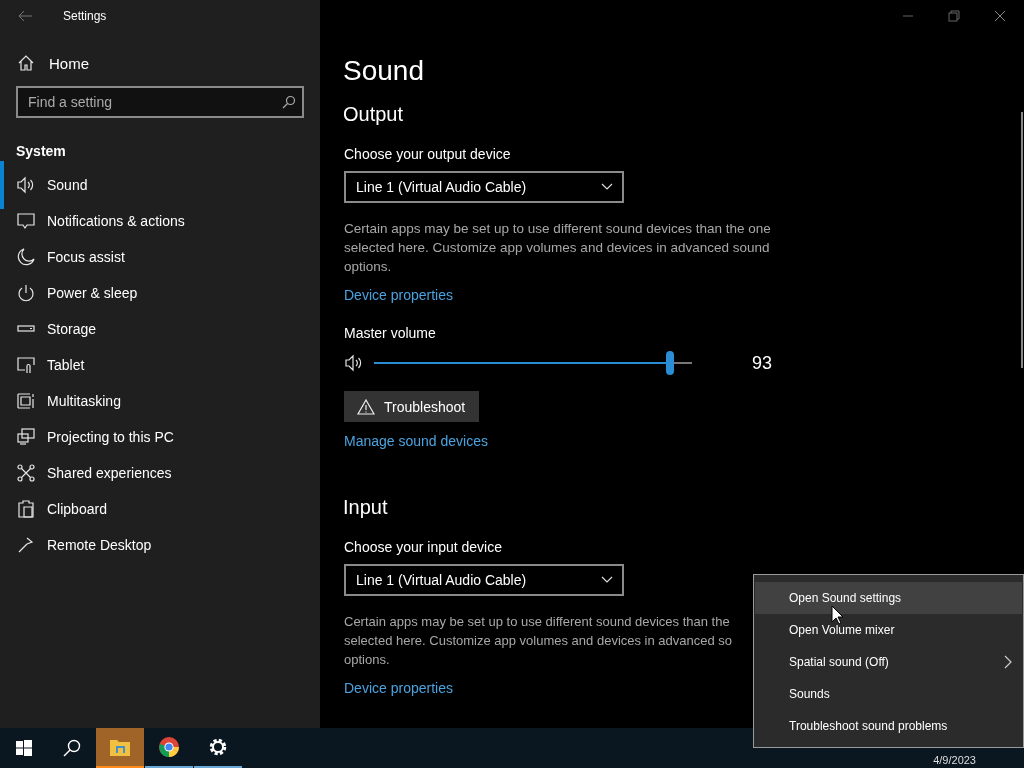 This screenshot has width=1024, height=768. Describe the element at coordinates (26, 257) in the screenshot. I see `moon-icon` at that location.